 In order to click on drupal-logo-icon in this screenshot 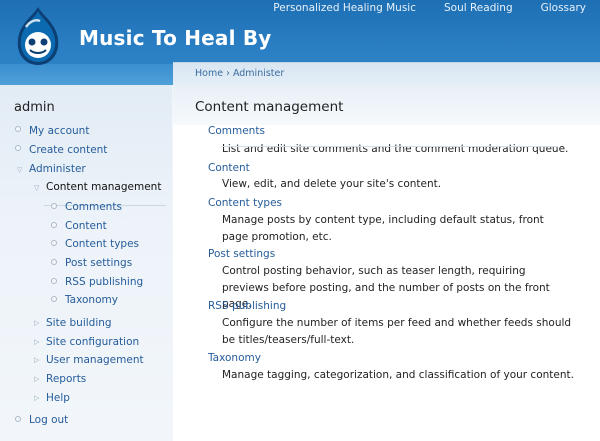, I will do `click(38, 36)`.